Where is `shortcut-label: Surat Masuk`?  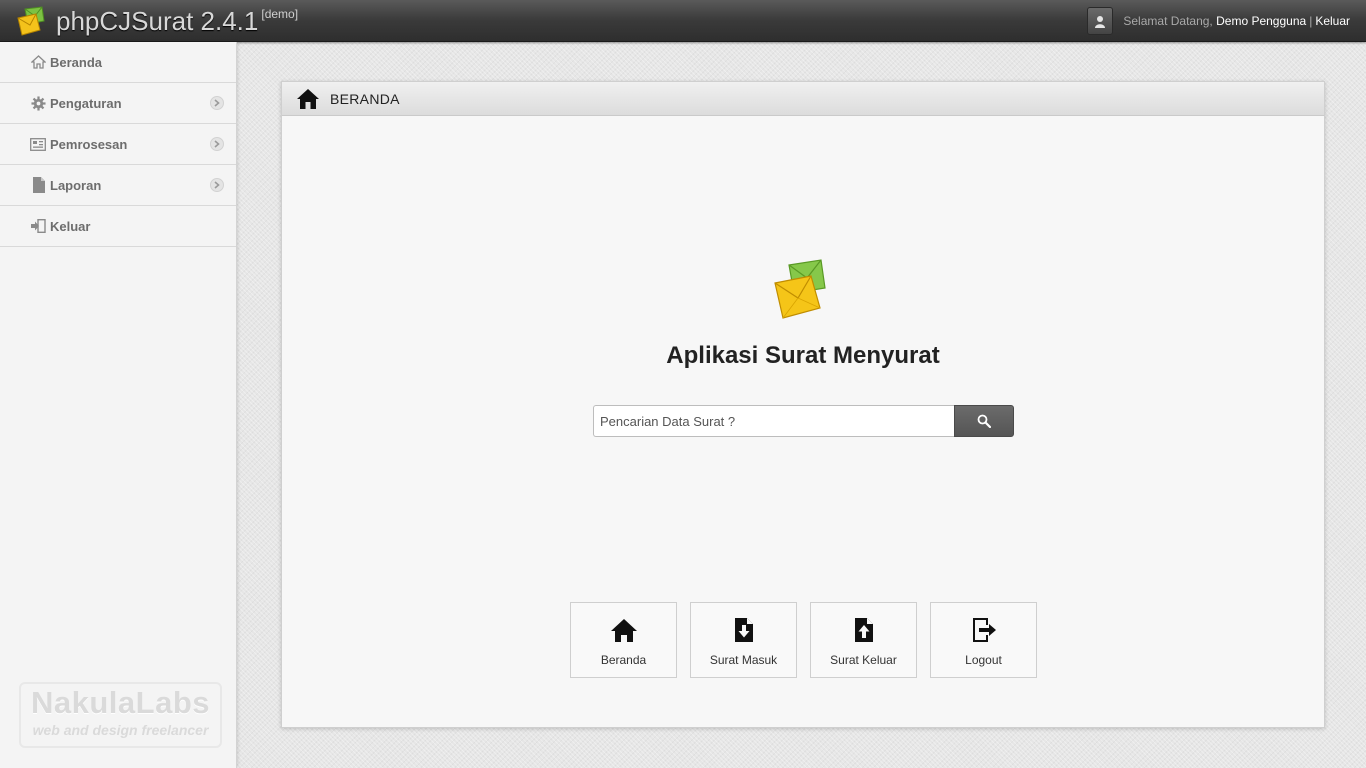
shortcut-label: Surat Masuk is located at coordinates (743, 660).